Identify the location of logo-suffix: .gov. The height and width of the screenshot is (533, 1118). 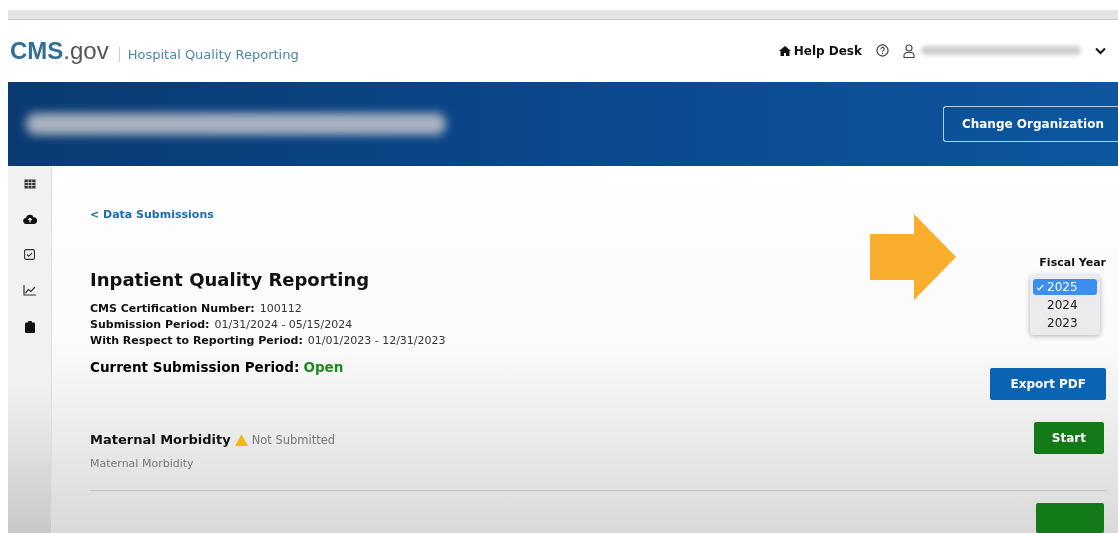
(86, 50).